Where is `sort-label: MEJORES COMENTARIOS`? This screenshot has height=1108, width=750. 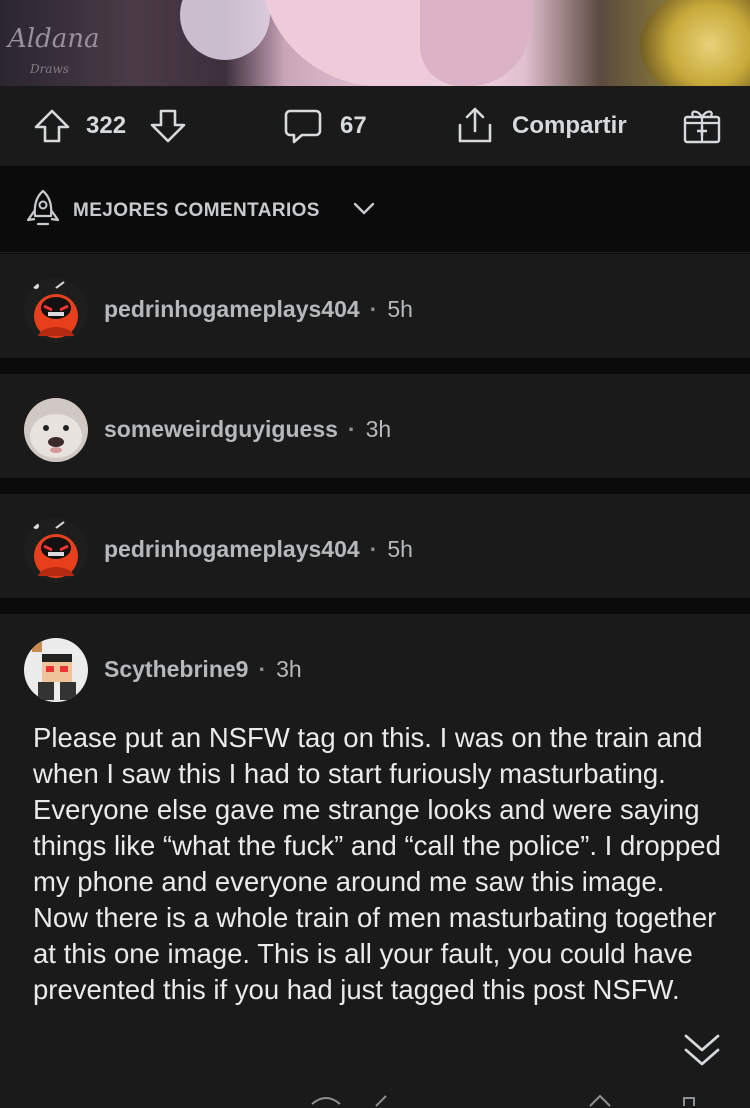 sort-label: MEJORES COMENTARIOS is located at coordinates (196, 211).